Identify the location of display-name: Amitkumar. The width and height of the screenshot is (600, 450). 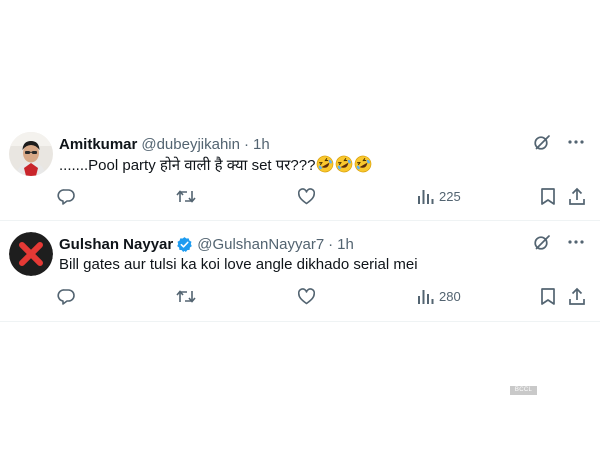
(98, 144).